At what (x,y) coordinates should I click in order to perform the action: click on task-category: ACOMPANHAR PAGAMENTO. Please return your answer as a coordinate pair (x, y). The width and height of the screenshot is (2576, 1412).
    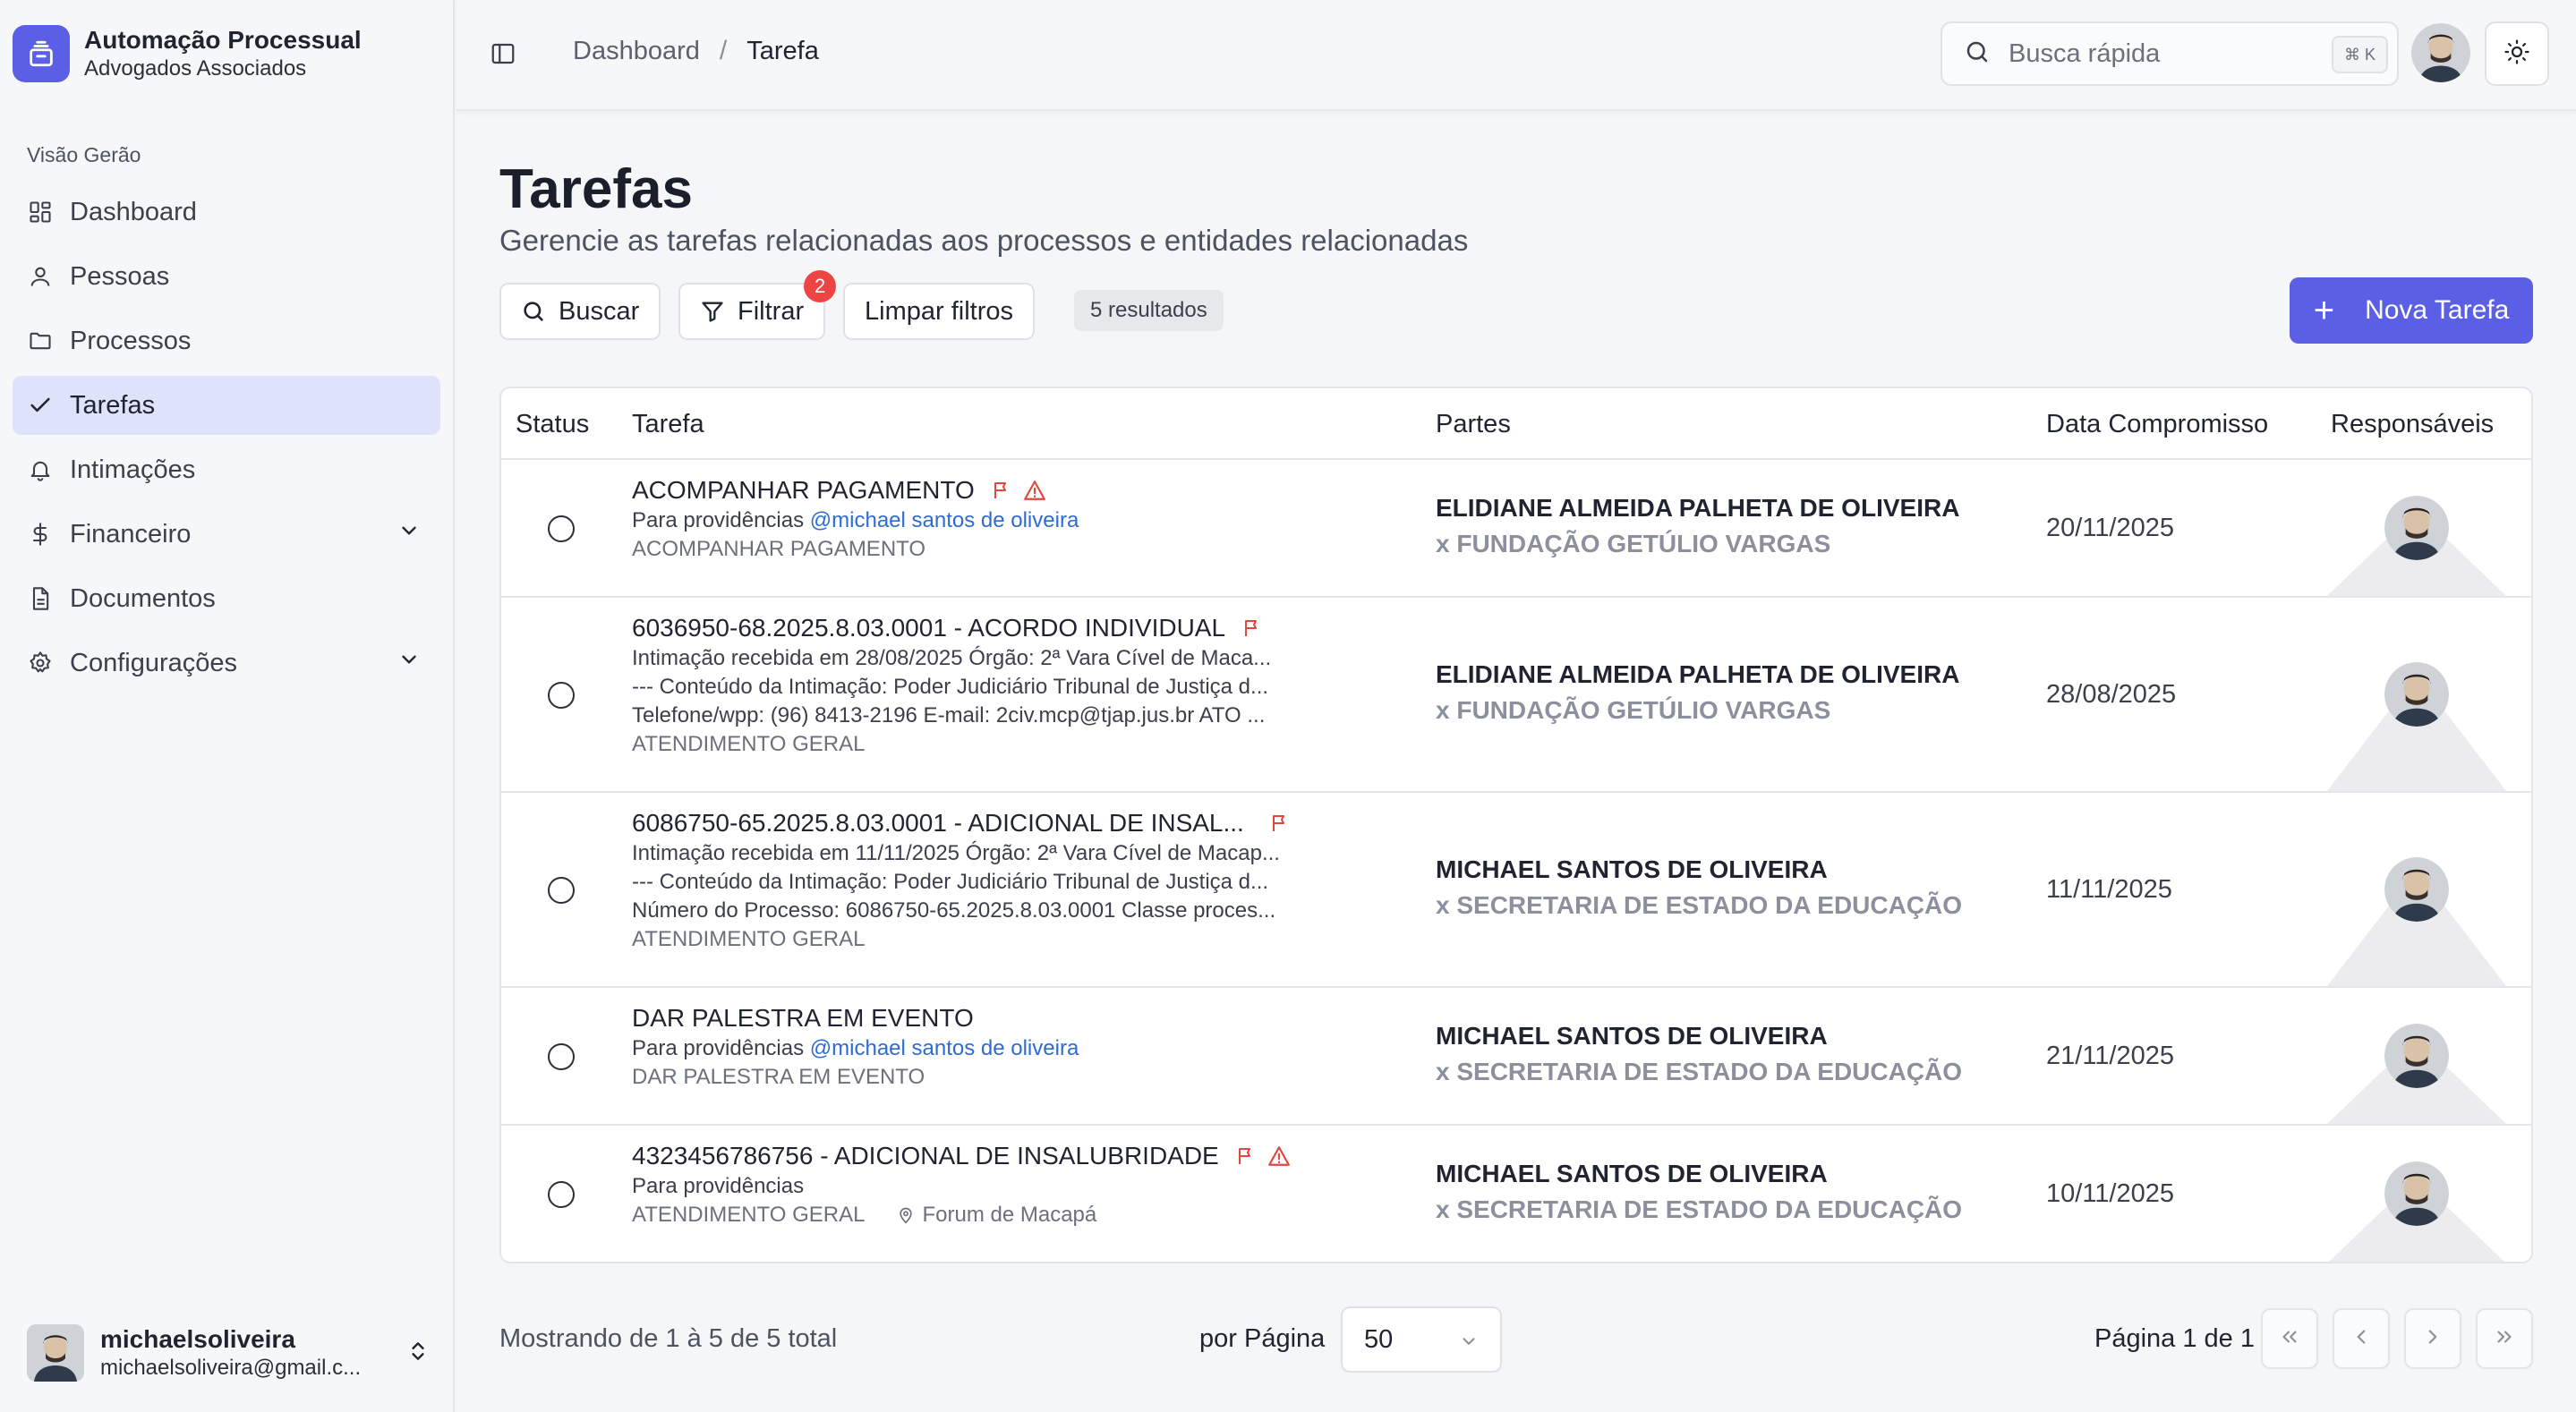
    Looking at the image, I should click on (779, 549).